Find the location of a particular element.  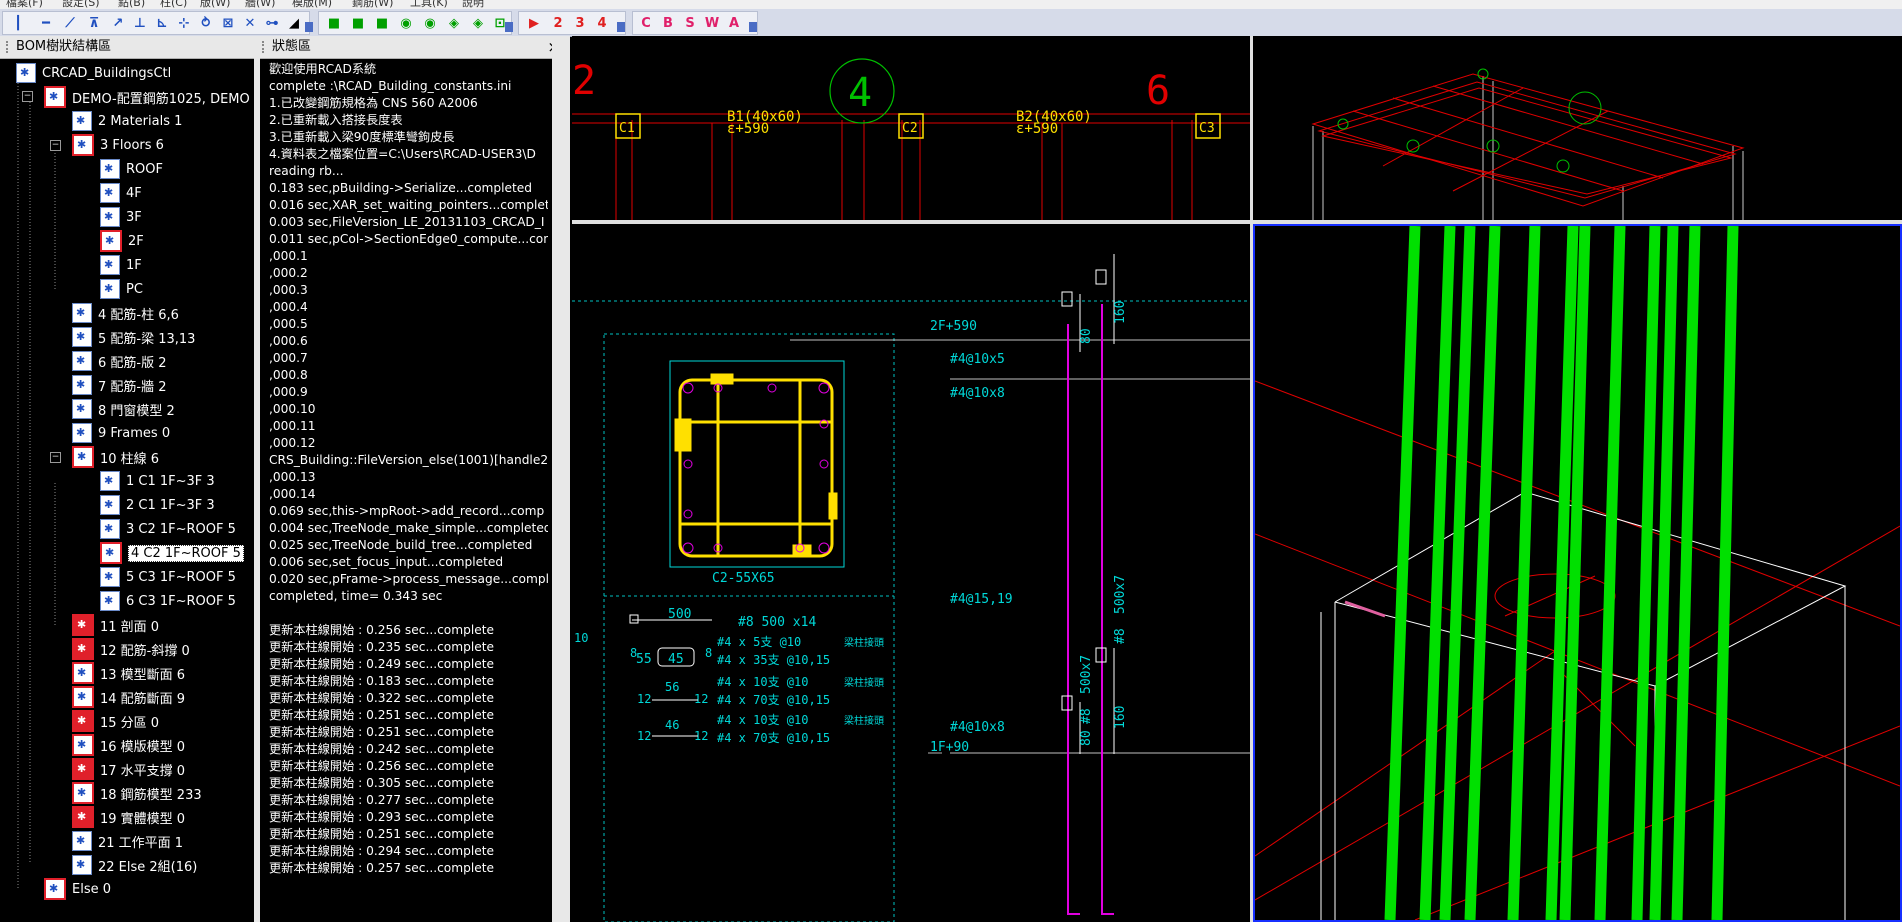

horizontal-line-icon: ━ is located at coordinates (46, 23).